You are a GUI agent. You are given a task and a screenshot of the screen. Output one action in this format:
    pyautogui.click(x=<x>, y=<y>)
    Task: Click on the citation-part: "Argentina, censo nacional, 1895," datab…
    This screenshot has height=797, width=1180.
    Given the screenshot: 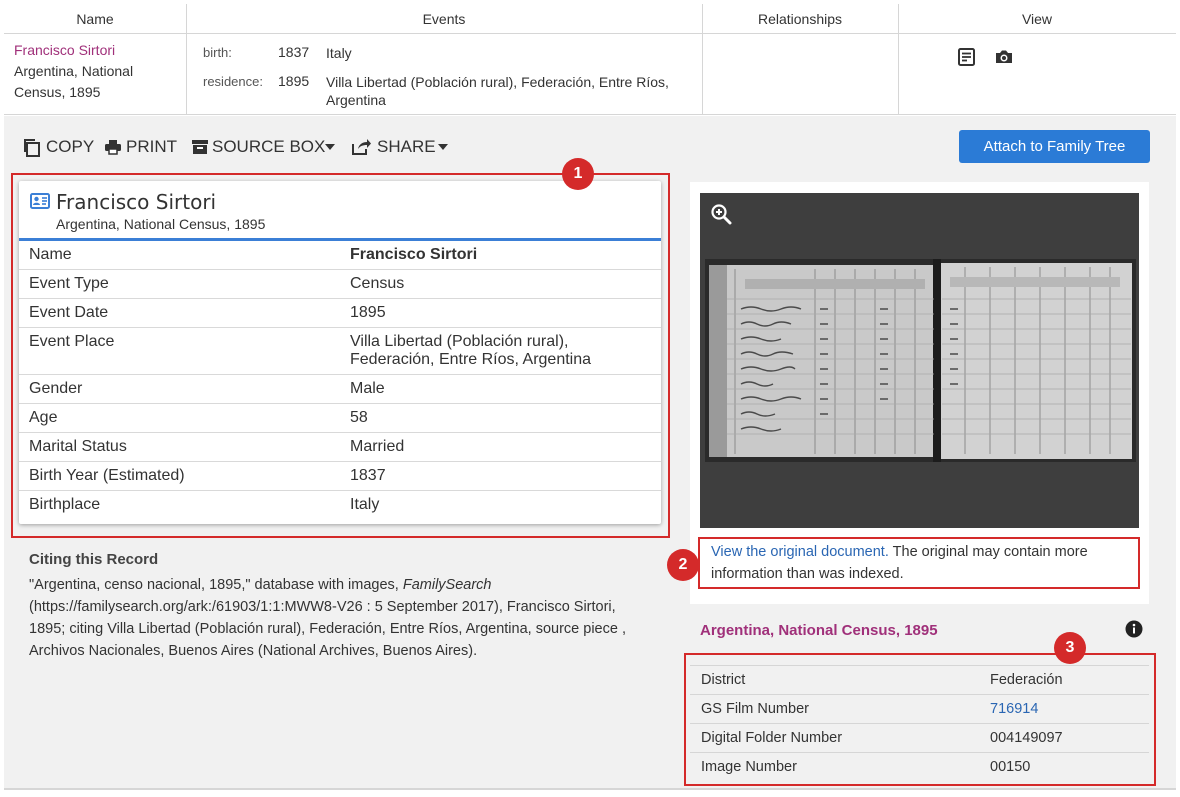 What is the action you would take?
    pyautogui.click(x=216, y=585)
    